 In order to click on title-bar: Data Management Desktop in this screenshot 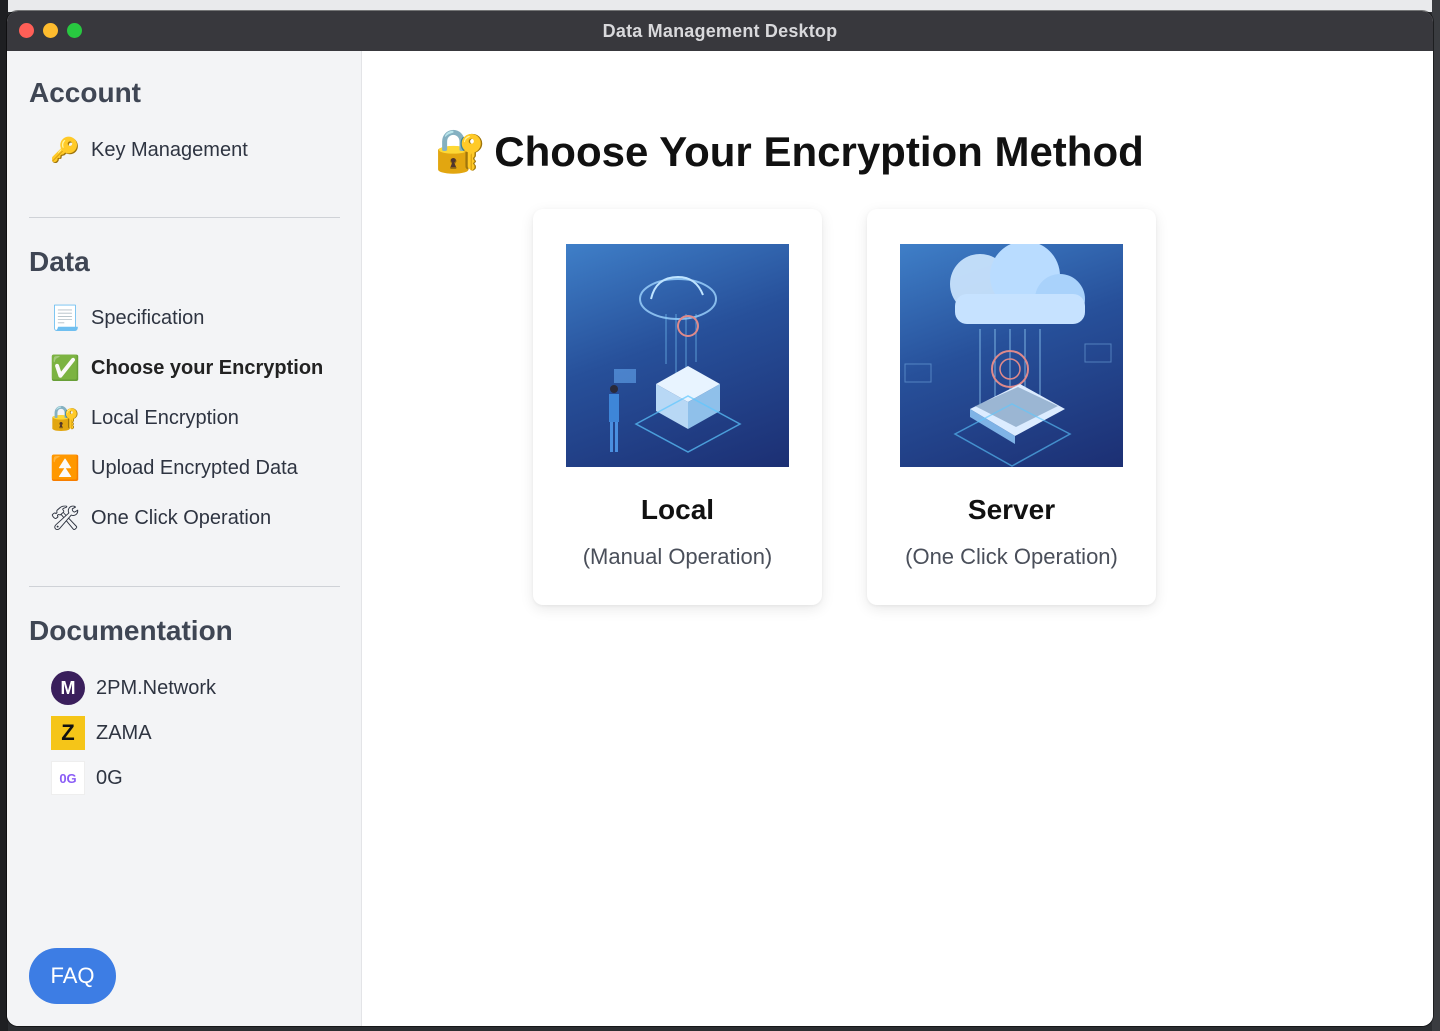, I will do `click(720, 31)`.